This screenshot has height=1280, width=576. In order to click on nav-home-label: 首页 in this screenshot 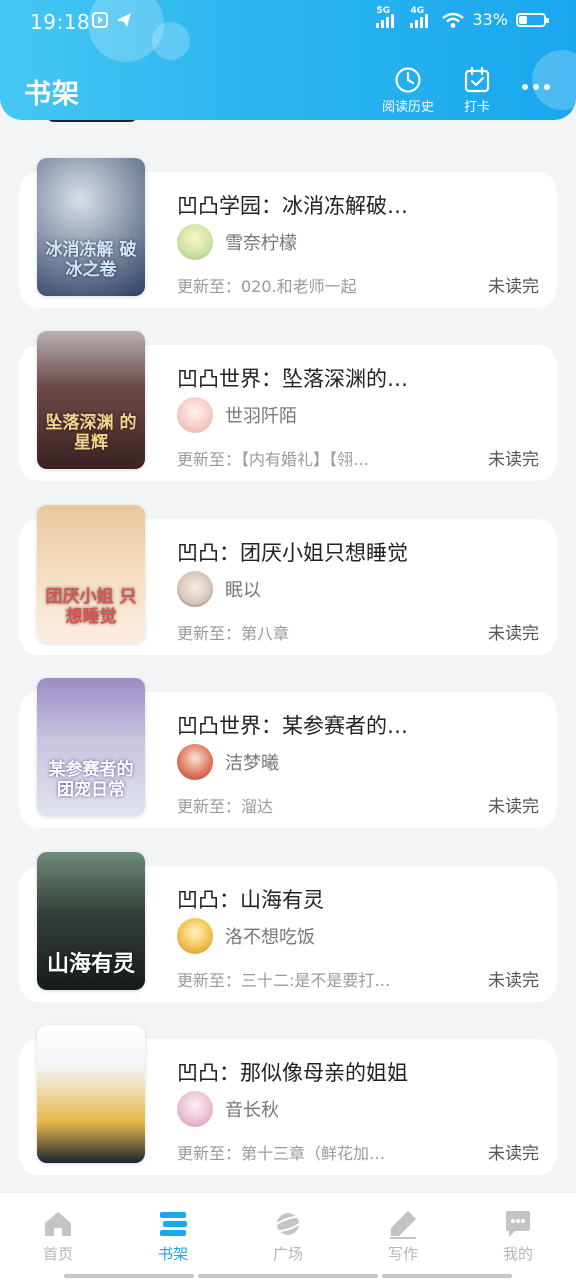, I will do `click(57, 1254)`.